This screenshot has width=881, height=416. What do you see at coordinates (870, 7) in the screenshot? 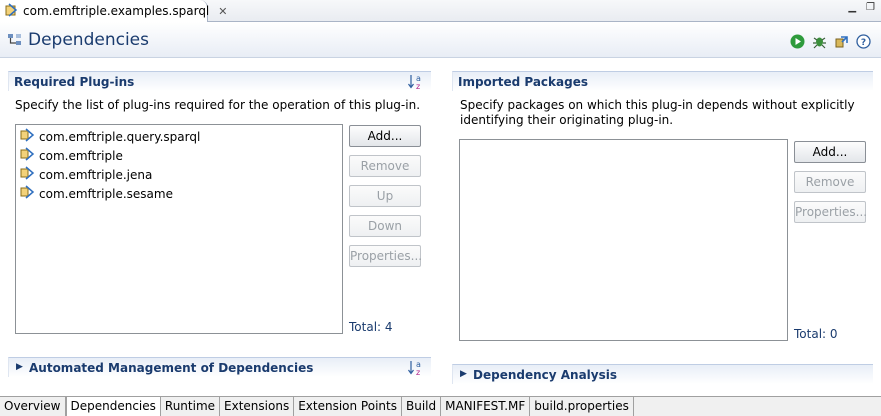
I see `maximize-icon: ❐` at bounding box center [870, 7].